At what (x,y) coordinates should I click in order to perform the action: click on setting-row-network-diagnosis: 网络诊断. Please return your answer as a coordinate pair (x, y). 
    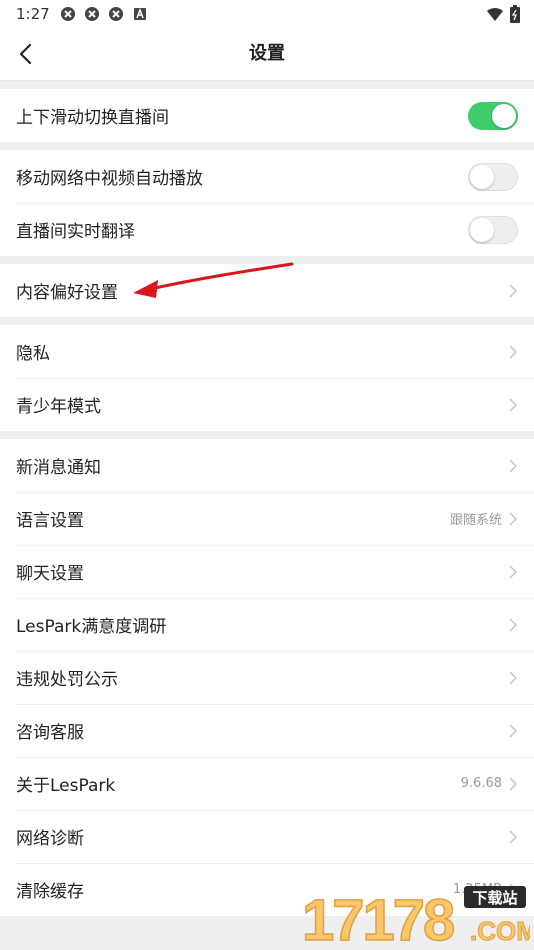
    Looking at the image, I should click on (267, 836).